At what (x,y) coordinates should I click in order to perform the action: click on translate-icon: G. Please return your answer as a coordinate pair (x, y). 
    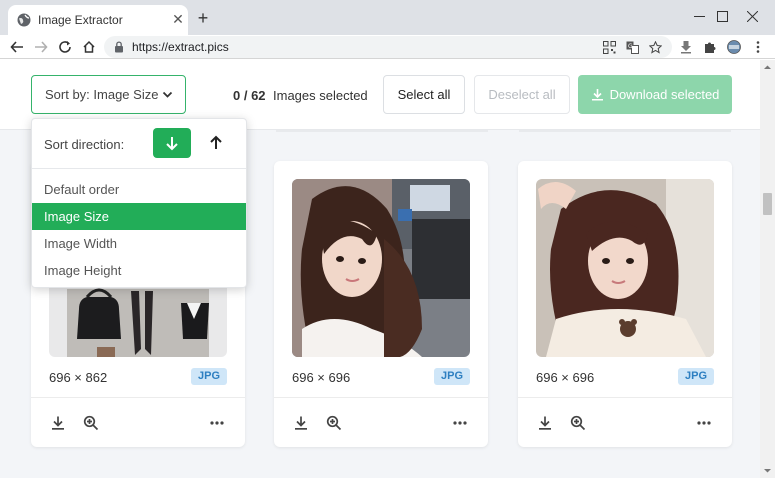
    Looking at the image, I should click on (632, 47).